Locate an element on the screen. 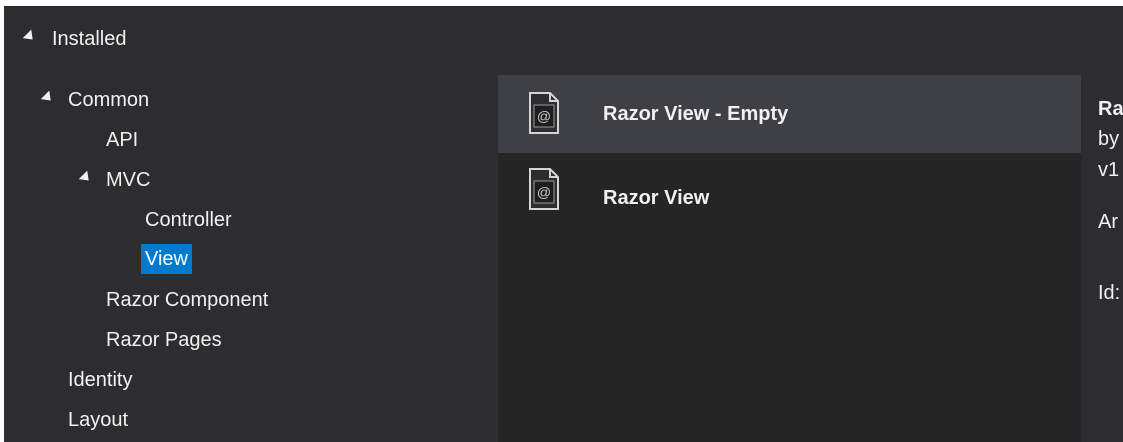 The height and width of the screenshot is (442, 1123). tree-node-label-selected: View is located at coordinates (166, 259).